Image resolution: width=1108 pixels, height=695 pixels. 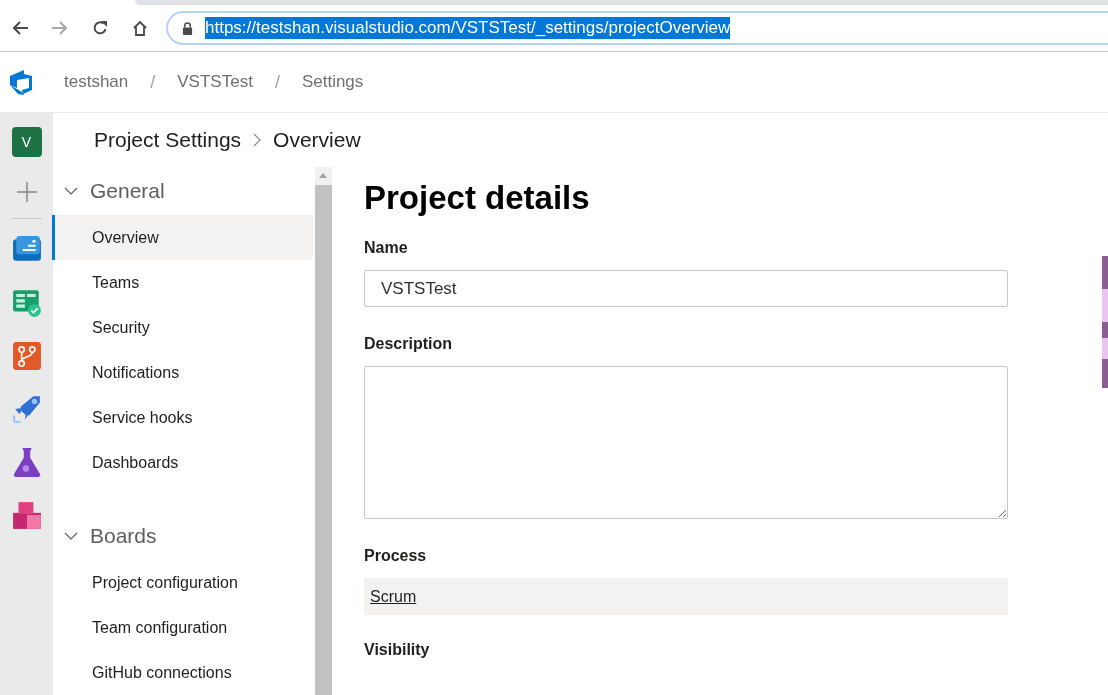 What do you see at coordinates (396, 556) in the screenshot?
I see `field-label: Process` at bounding box center [396, 556].